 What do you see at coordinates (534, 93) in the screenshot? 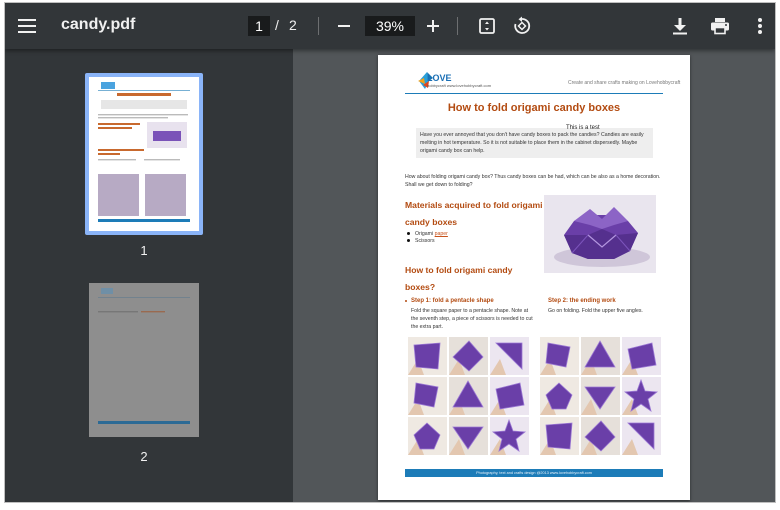
I see `header-rule` at bounding box center [534, 93].